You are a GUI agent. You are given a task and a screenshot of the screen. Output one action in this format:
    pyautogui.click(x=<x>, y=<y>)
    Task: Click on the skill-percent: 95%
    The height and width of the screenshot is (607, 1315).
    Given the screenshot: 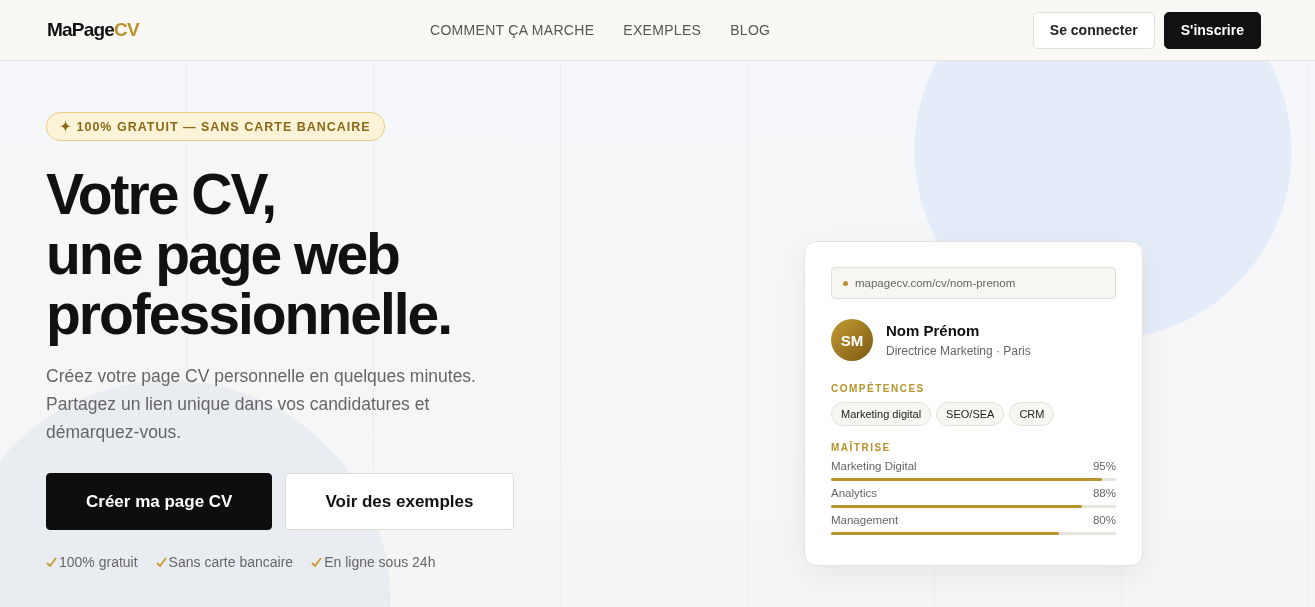 What is the action you would take?
    pyautogui.click(x=1104, y=466)
    